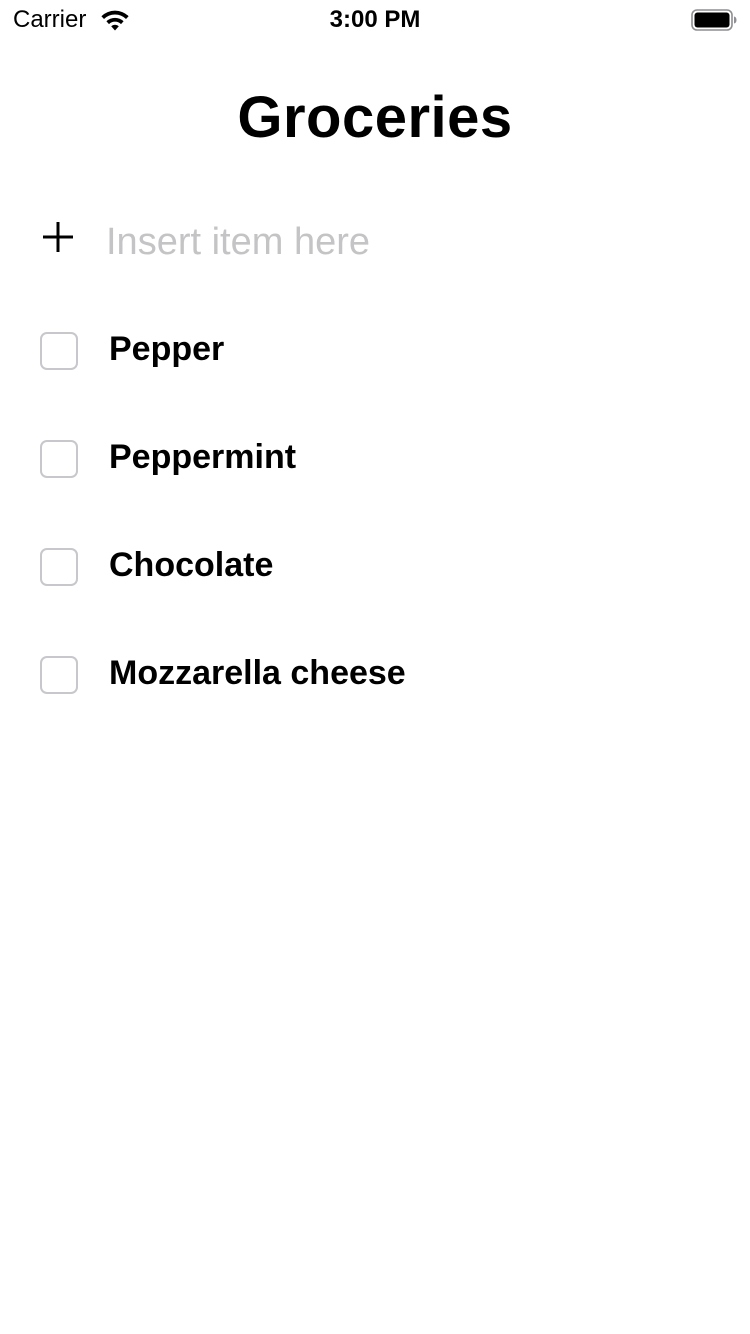 The height and width of the screenshot is (1334, 750). I want to click on item-label: Pepper, so click(167, 349).